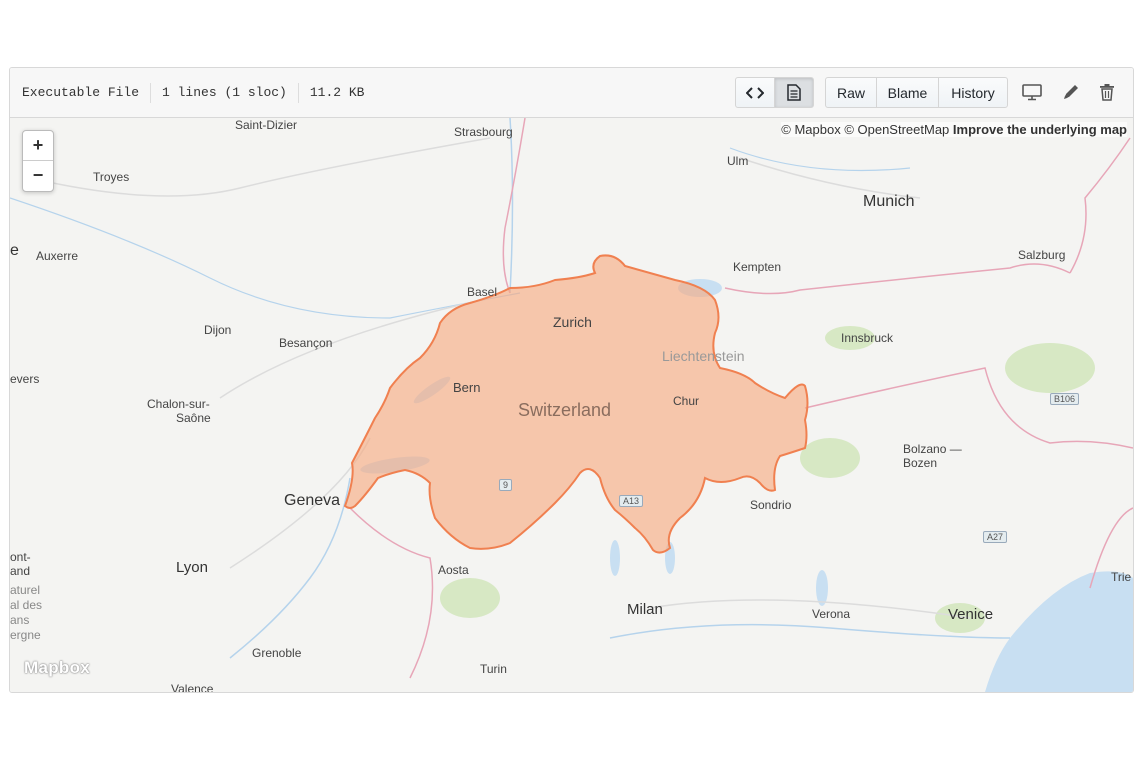 This screenshot has height=758, width=1144. Describe the element at coordinates (20, 620) in the screenshot. I see `label-parc-3: ans` at that location.